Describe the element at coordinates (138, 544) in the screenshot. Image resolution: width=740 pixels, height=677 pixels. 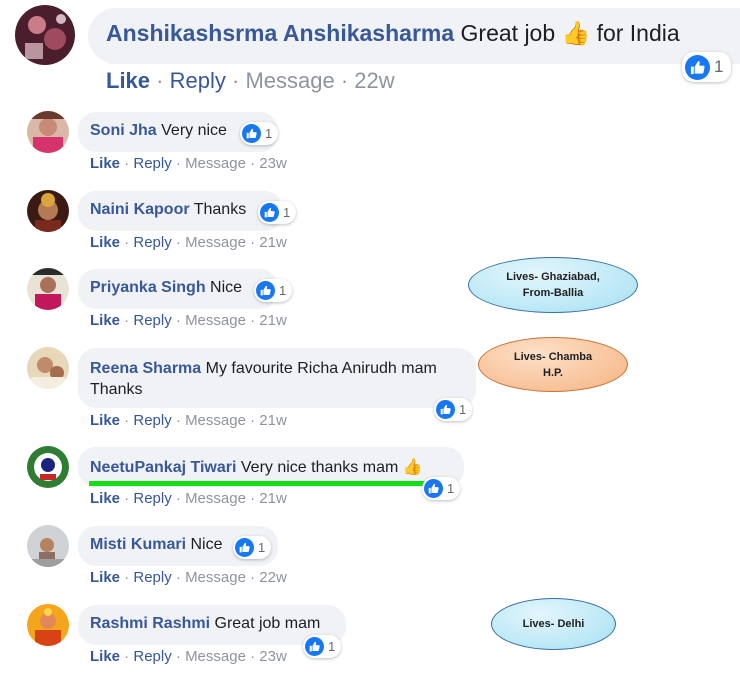
I see `reply-author: Misti Kumari` at that location.